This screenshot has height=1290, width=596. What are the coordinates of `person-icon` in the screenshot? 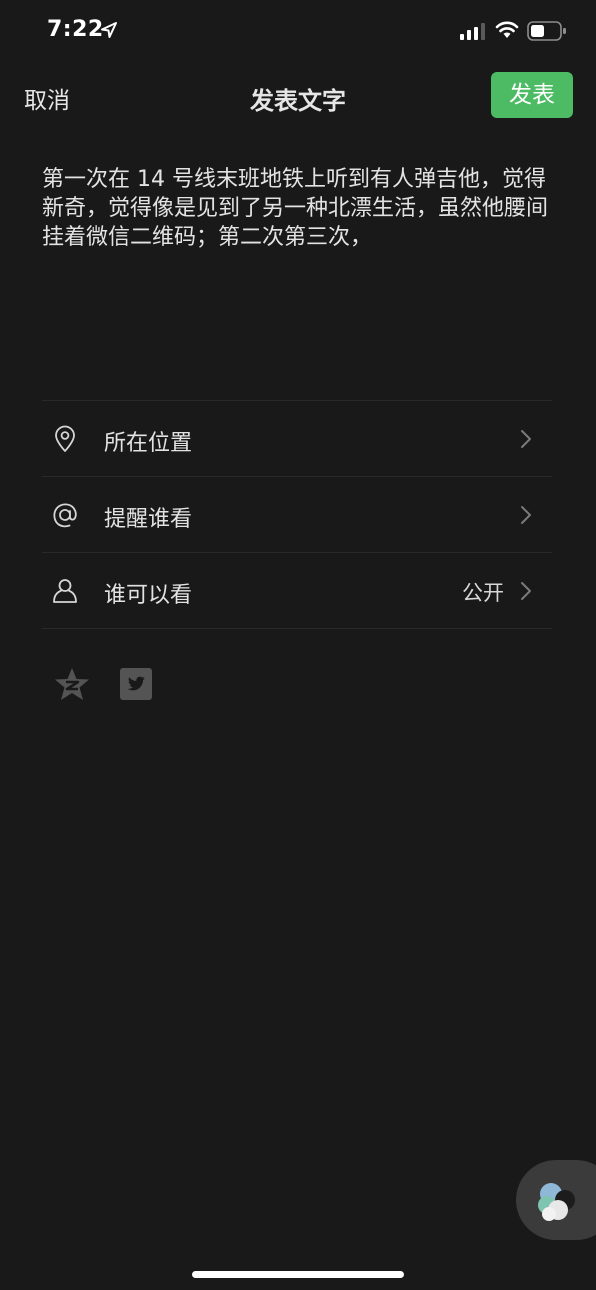 It's located at (65, 591).